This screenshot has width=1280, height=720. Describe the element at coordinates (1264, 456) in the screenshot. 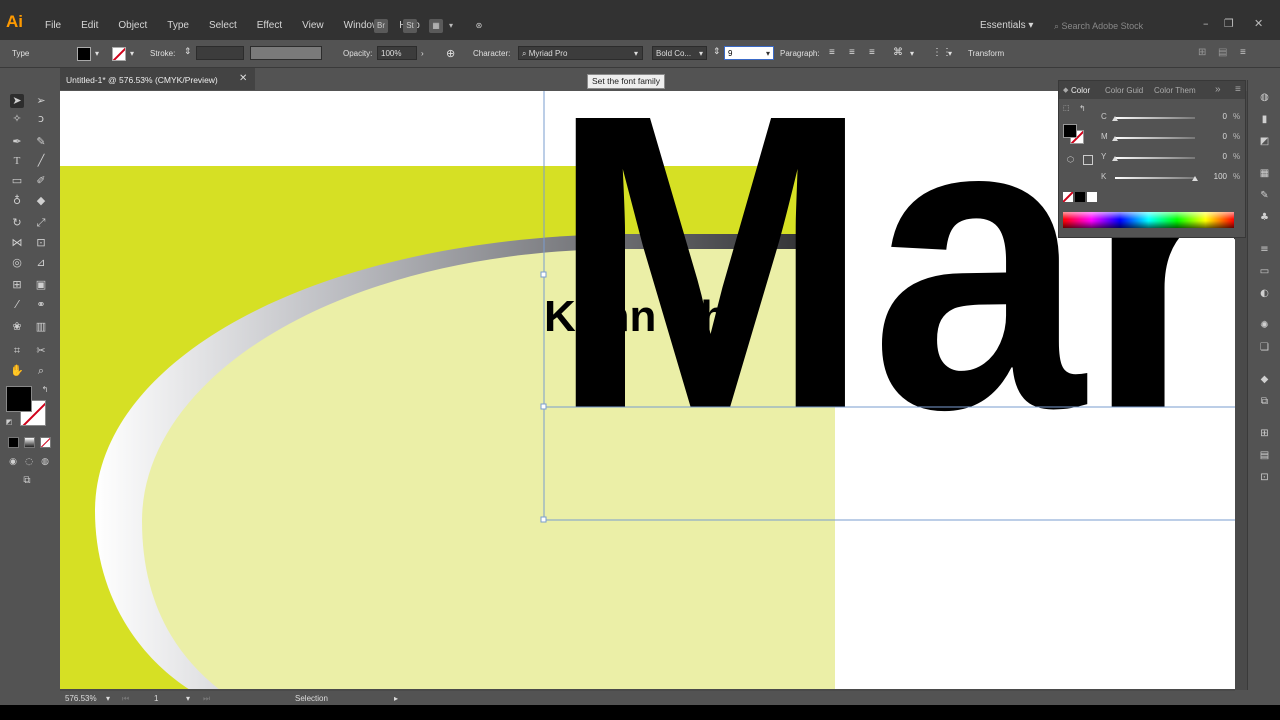

I see `pathfinder-icon: ▤` at that location.